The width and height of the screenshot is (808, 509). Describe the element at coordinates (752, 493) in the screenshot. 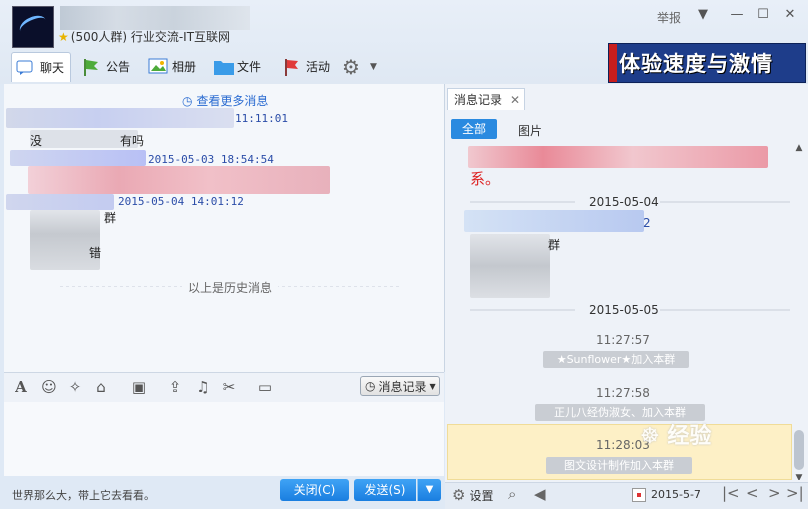

I see `prev-page-icon: <` at that location.